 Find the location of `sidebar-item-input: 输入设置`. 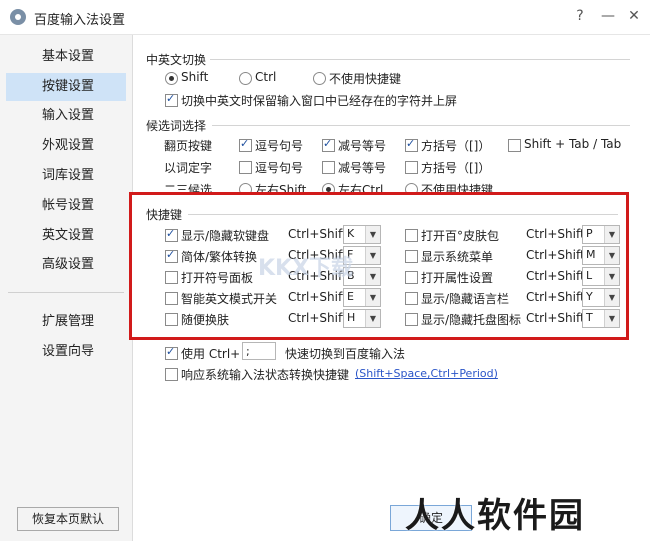

sidebar-item-input: 输入设置 is located at coordinates (66, 116).